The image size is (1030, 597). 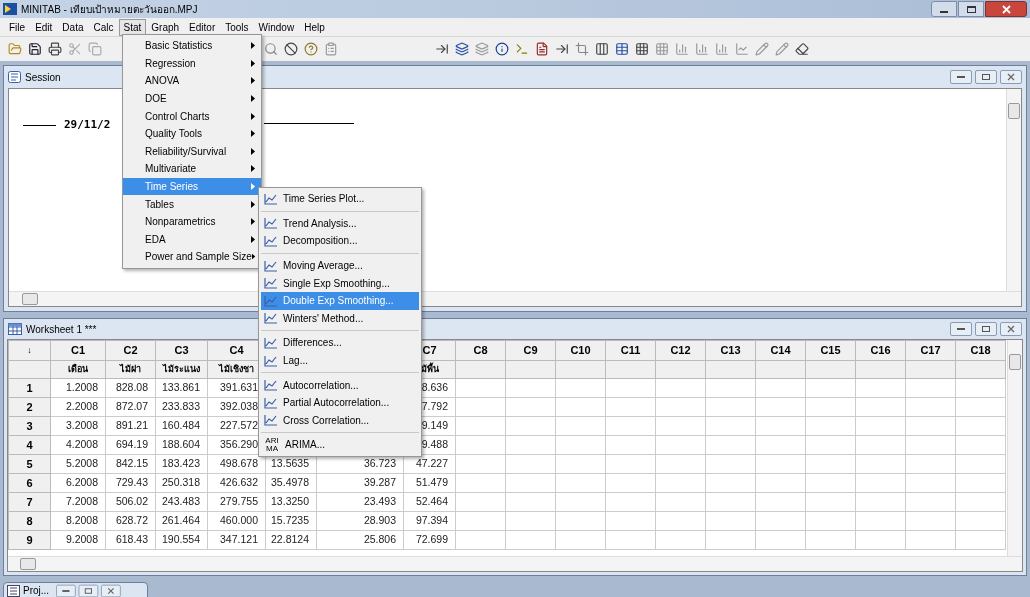 What do you see at coordinates (181, 369) in the screenshot?
I see `column-name: ไม้ระแนง` at bounding box center [181, 369].